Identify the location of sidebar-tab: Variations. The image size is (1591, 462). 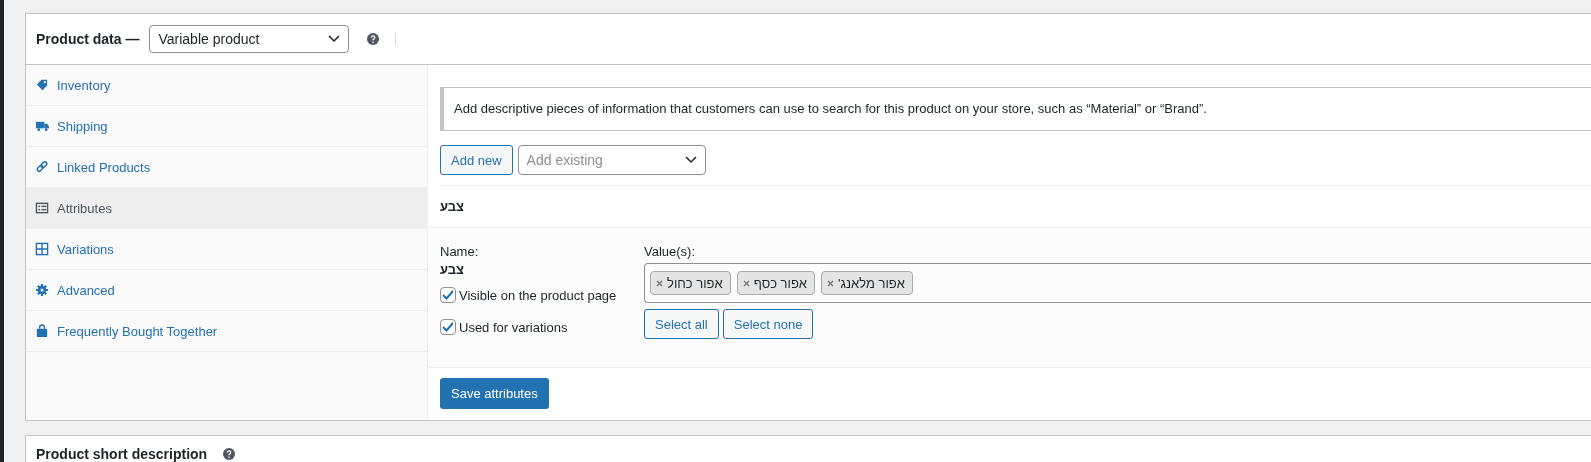
(226, 249).